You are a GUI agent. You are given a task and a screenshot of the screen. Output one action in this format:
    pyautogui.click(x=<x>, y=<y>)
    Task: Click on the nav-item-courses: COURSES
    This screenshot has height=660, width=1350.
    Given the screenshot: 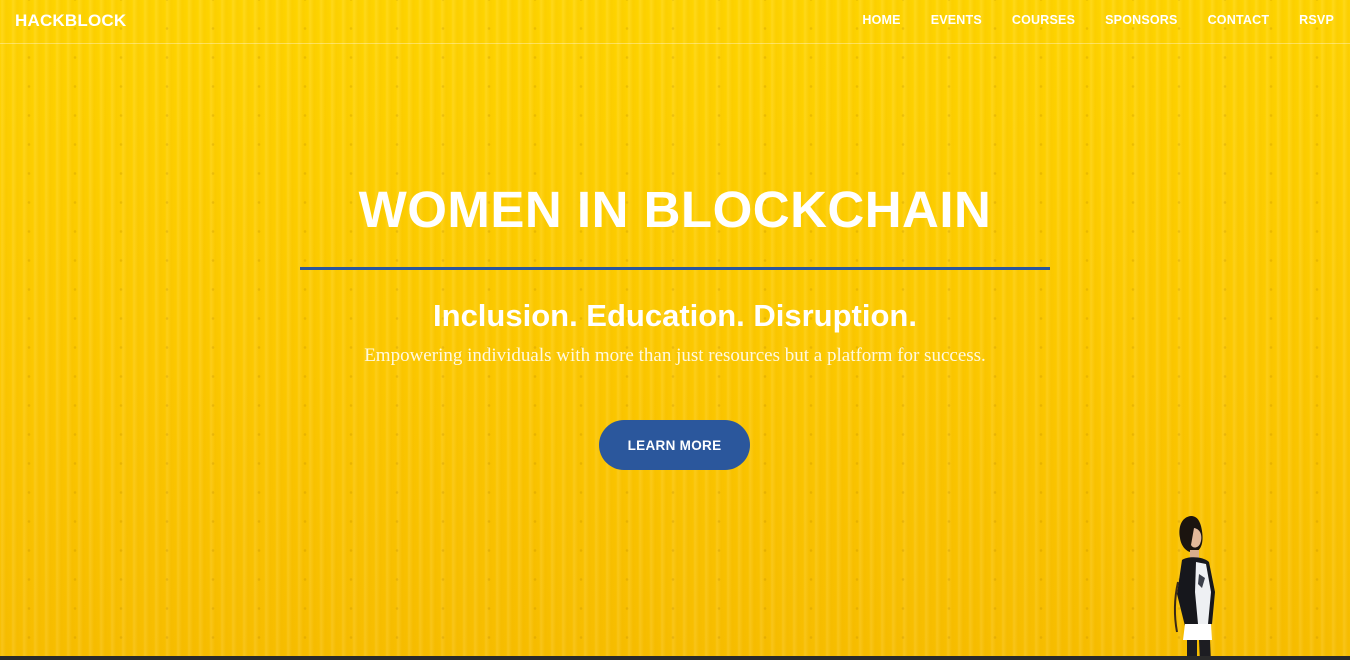 What is the action you would take?
    pyautogui.click(x=1043, y=20)
    